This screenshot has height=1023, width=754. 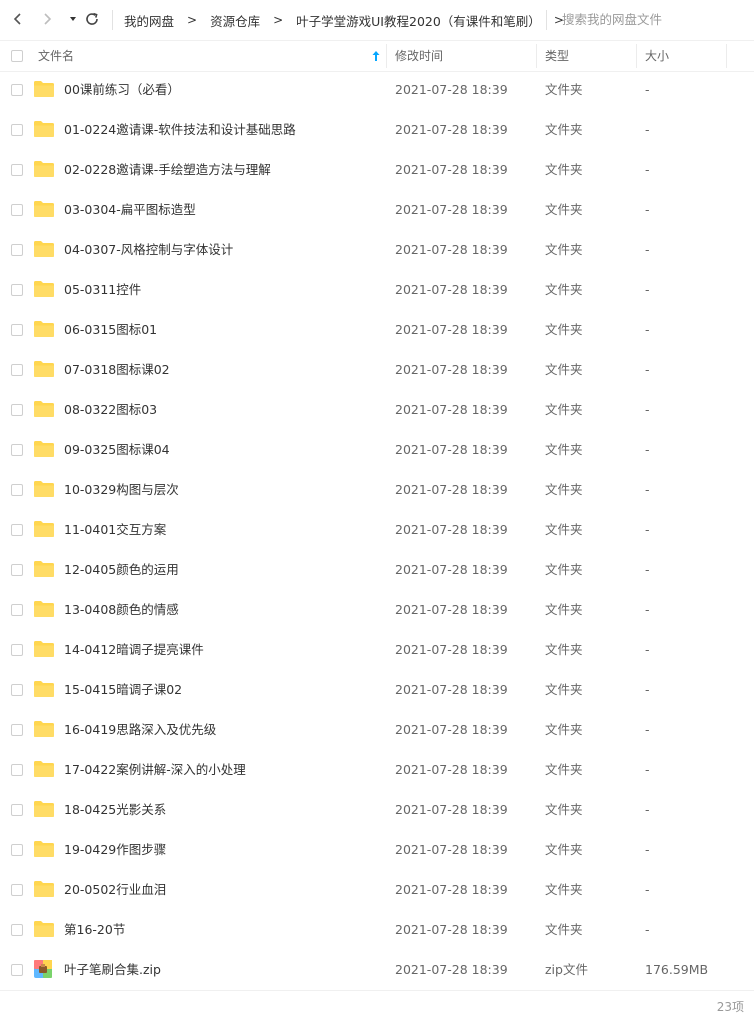 What do you see at coordinates (102, 290) in the screenshot?
I see `file-name: 05-0311控件` at bounding box center [102, 290].